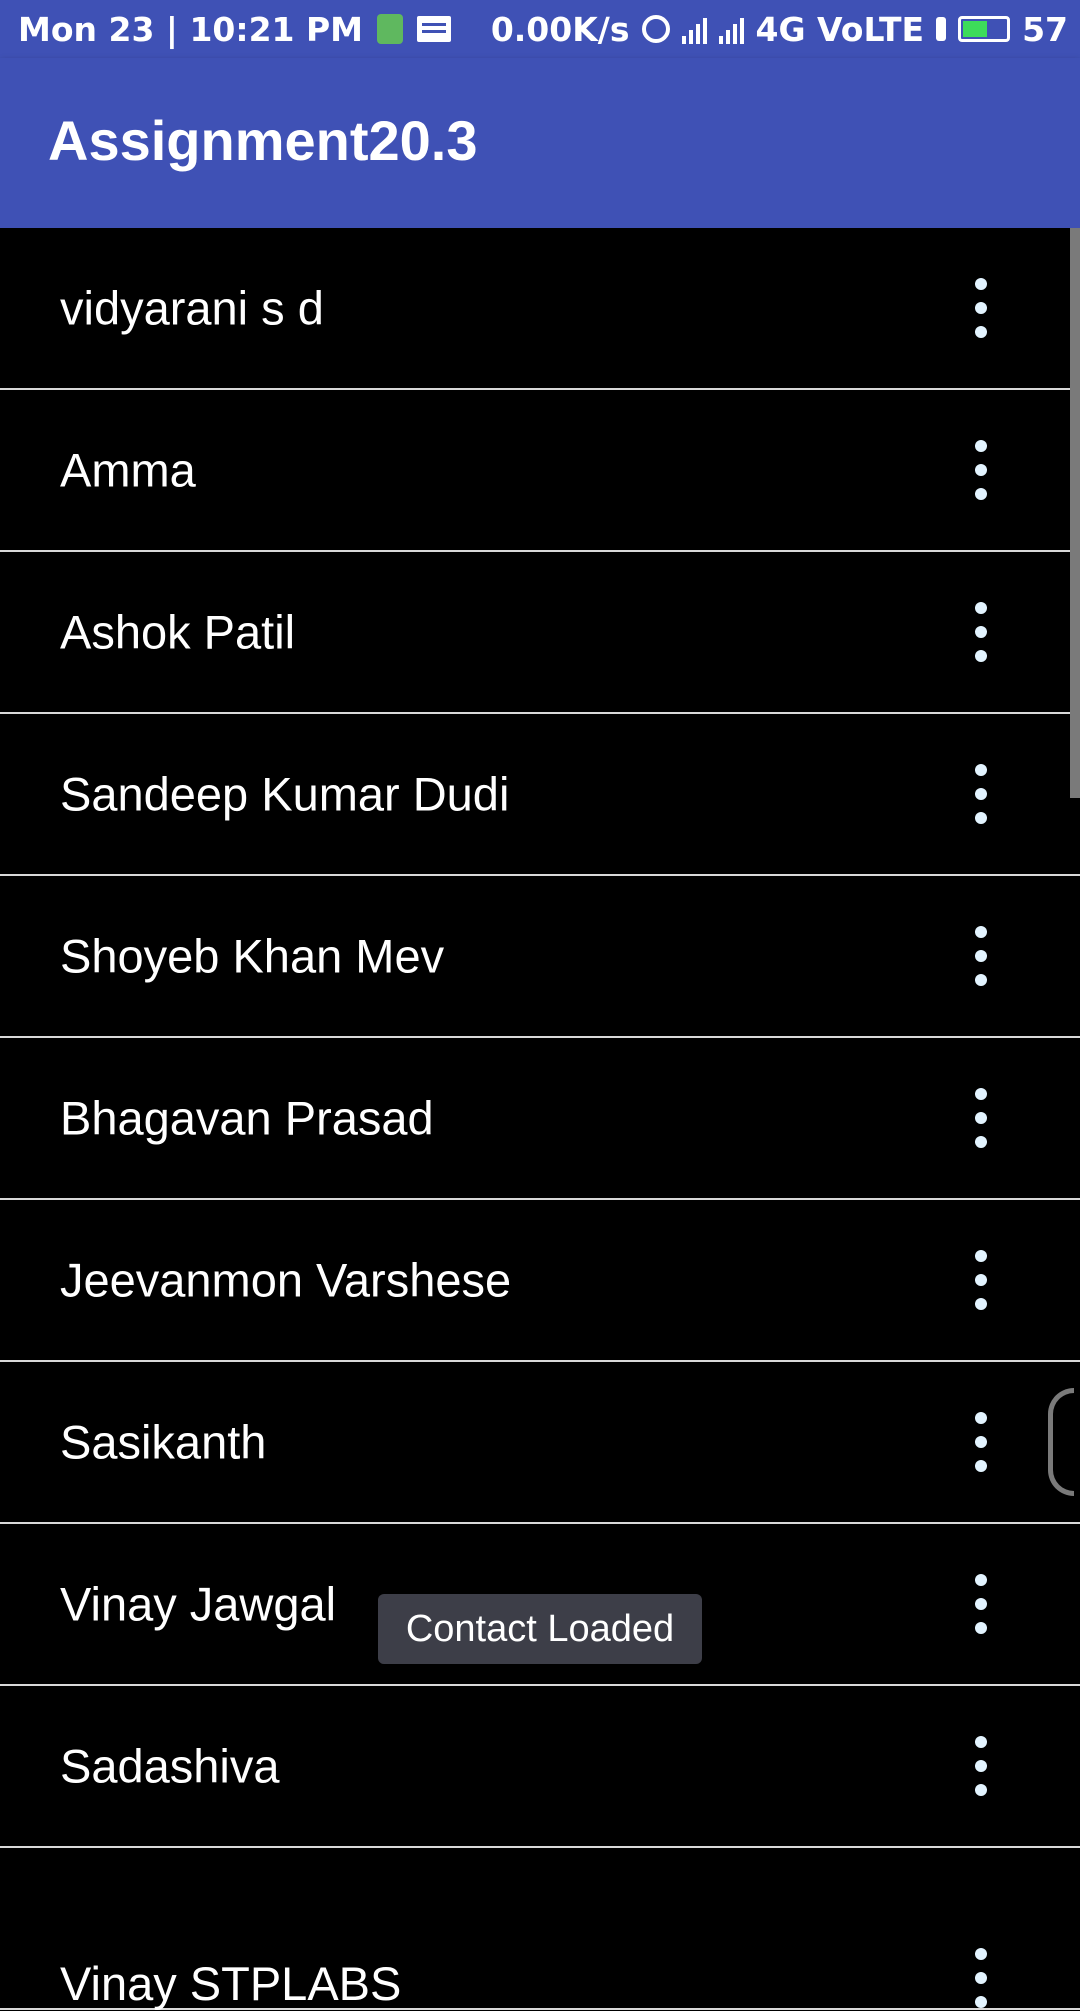  Describe the element at coordinates (540, 1443) in the screenshot. I see `contact-row: Sasikanth` at that location.